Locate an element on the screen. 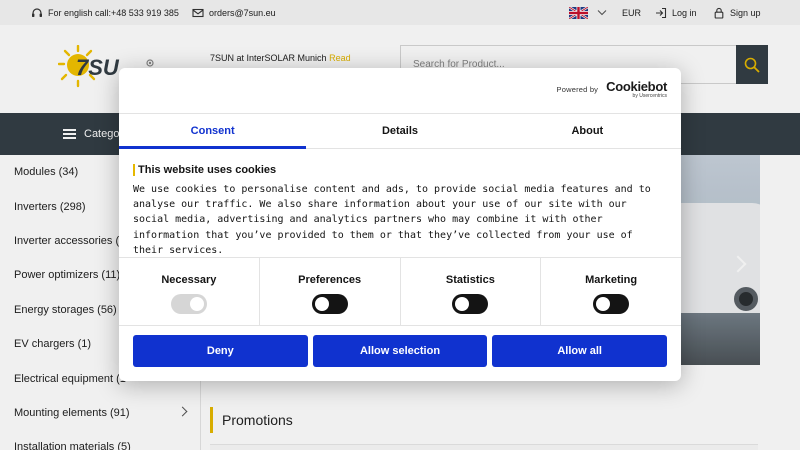 The width and height of the screenshot is (800, 450). consent-buttons: Deny Allow selection Allow all is located at coordinates (400, 351).